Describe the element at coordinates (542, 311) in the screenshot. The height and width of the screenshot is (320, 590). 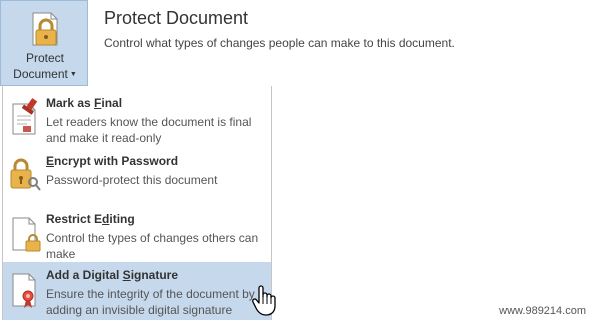
I see `watermark: www.989214.com` at that location.